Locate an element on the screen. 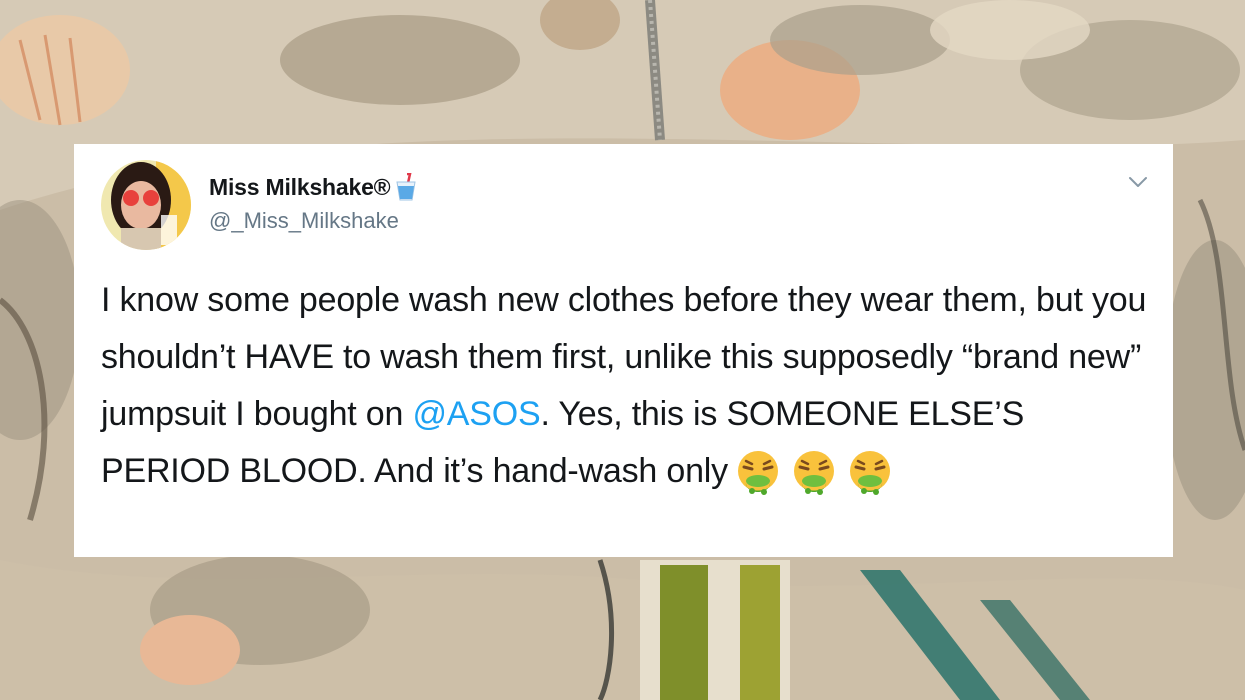 The height and width of the screenshot is (700, 1245). mention-link: @ASOS is located at coordinates (476, 414).